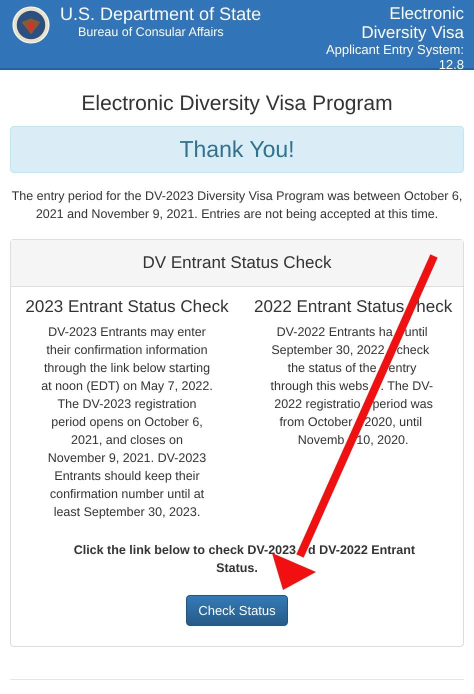 The width and height of the screenshot is (474, 694). What do you see at coordinates (127, 307) in the screenshot?
I see `column-heading: 2023 Entrant Status Check` at bounding box center [127, 307].